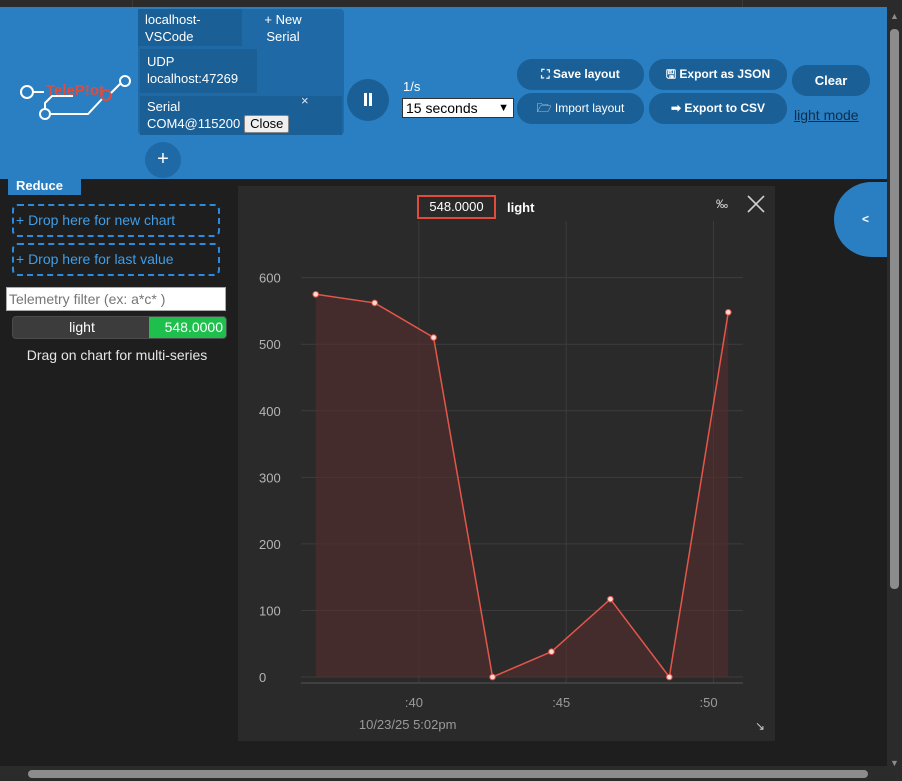  What do you see at coordinates (456, 207) in the screenshot?
I see `current-value-badge: 548.0000` at bounding box center [456, 207].